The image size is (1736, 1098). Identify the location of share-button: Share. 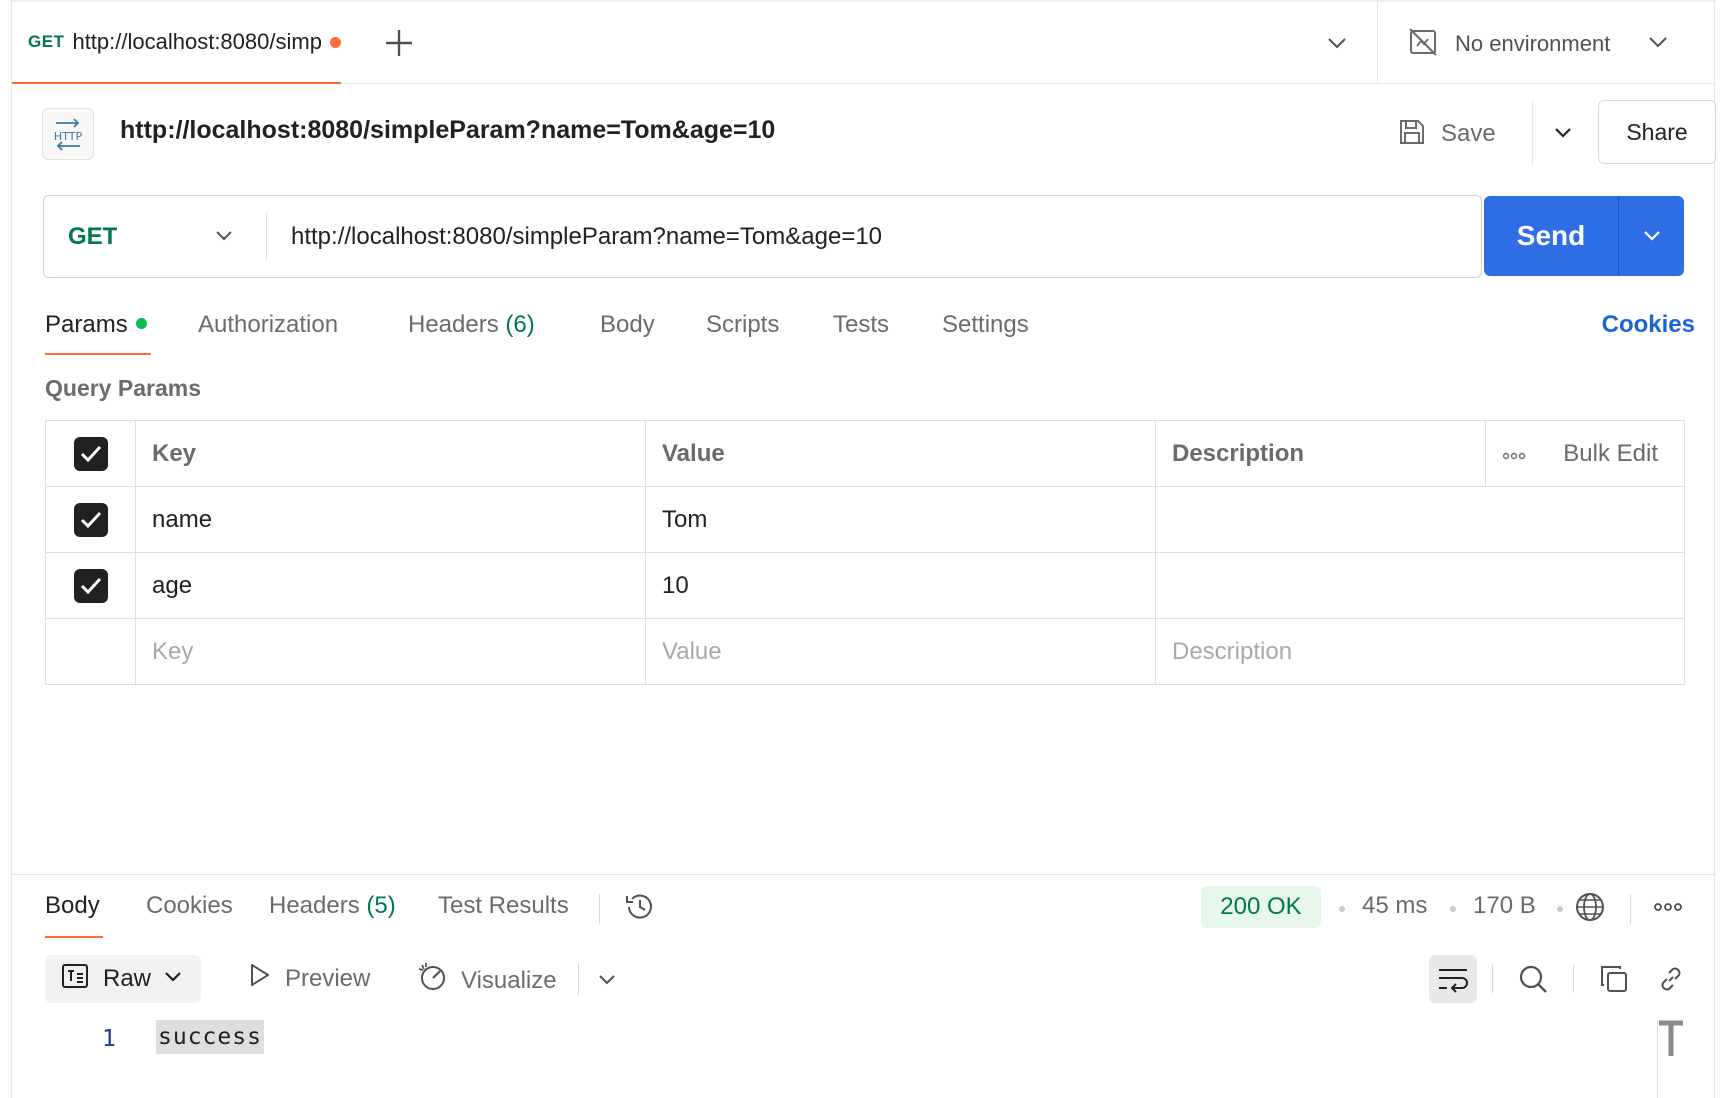
(1657, 132).